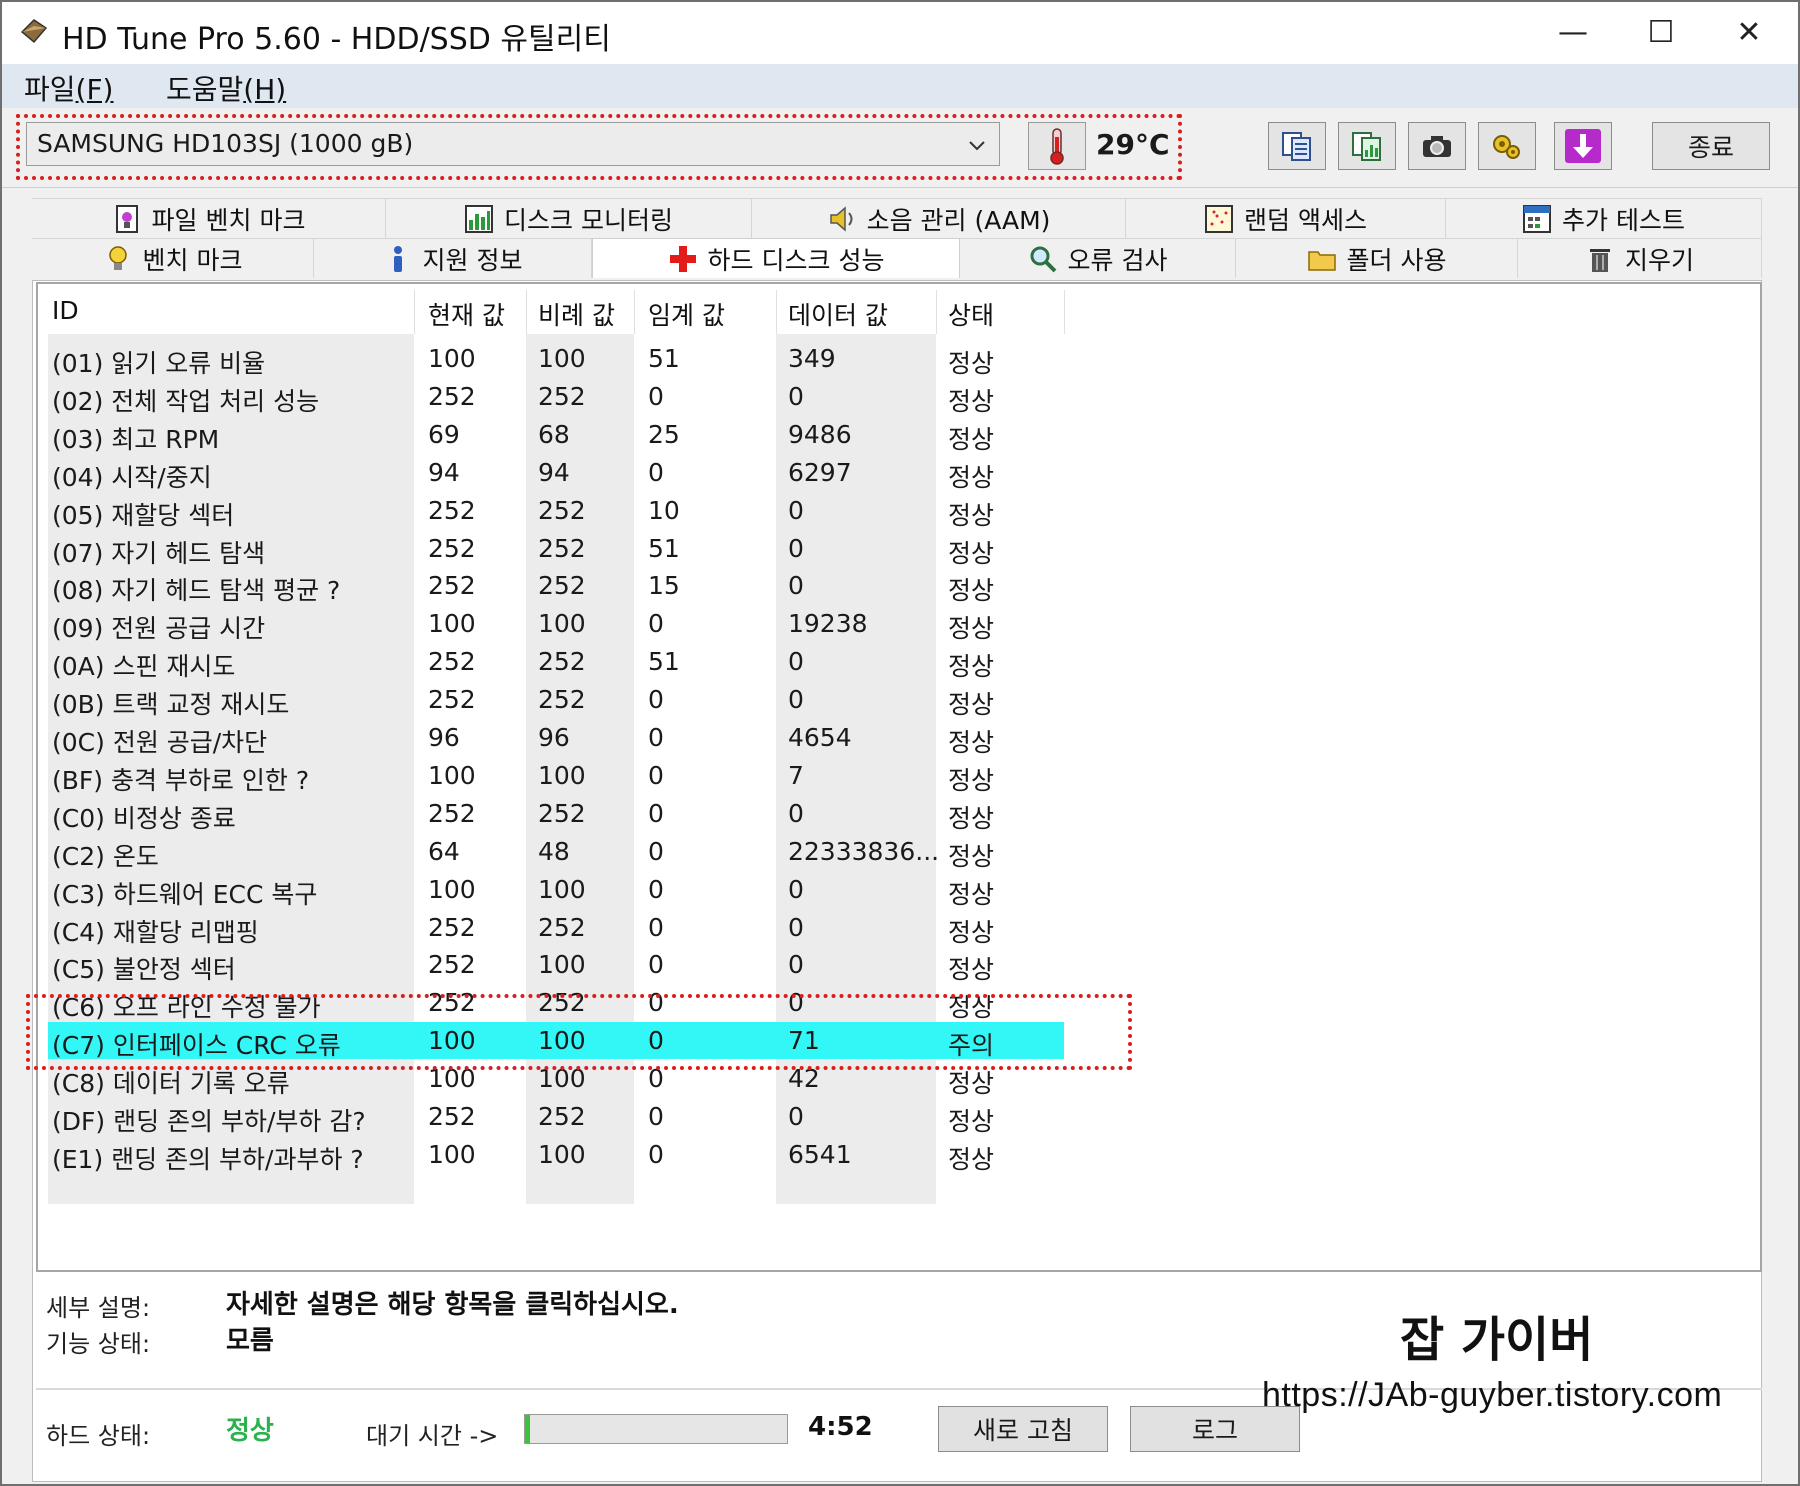 The width and height of the screenshot is (1800, 1486). Describe the element at coordinates (1604, 218) in the screenshot. I see `tab-extra-tests: 추가 테스트` at that location.